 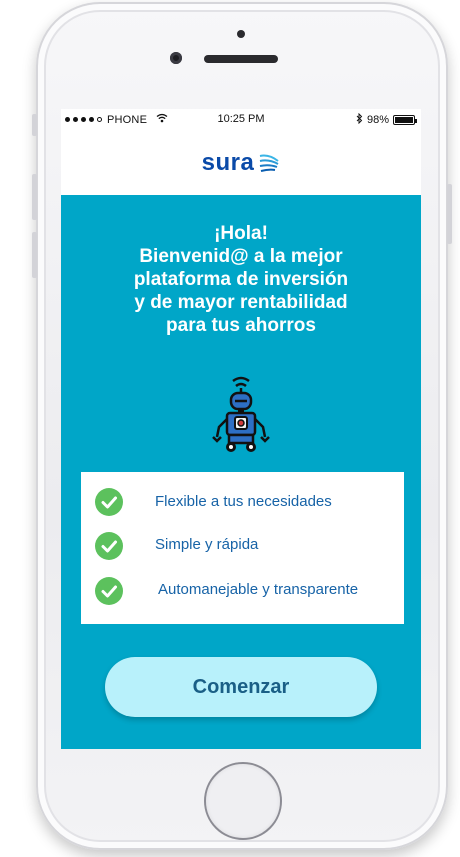 I want to click on feature-label: Automanejable y transparente, so click(x=258, y=589).